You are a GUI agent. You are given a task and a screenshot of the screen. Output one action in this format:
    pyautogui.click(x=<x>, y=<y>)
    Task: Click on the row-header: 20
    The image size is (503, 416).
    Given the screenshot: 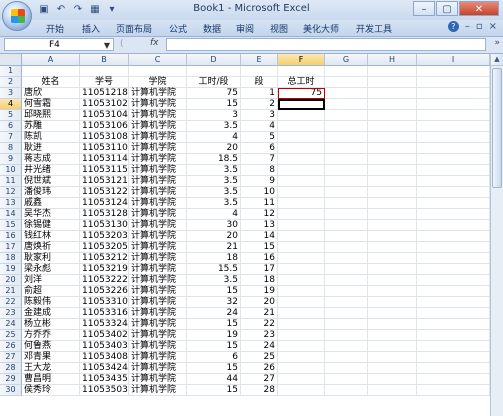 What is the action you would take?
    pyautogui.click(x=11, y=280)
    